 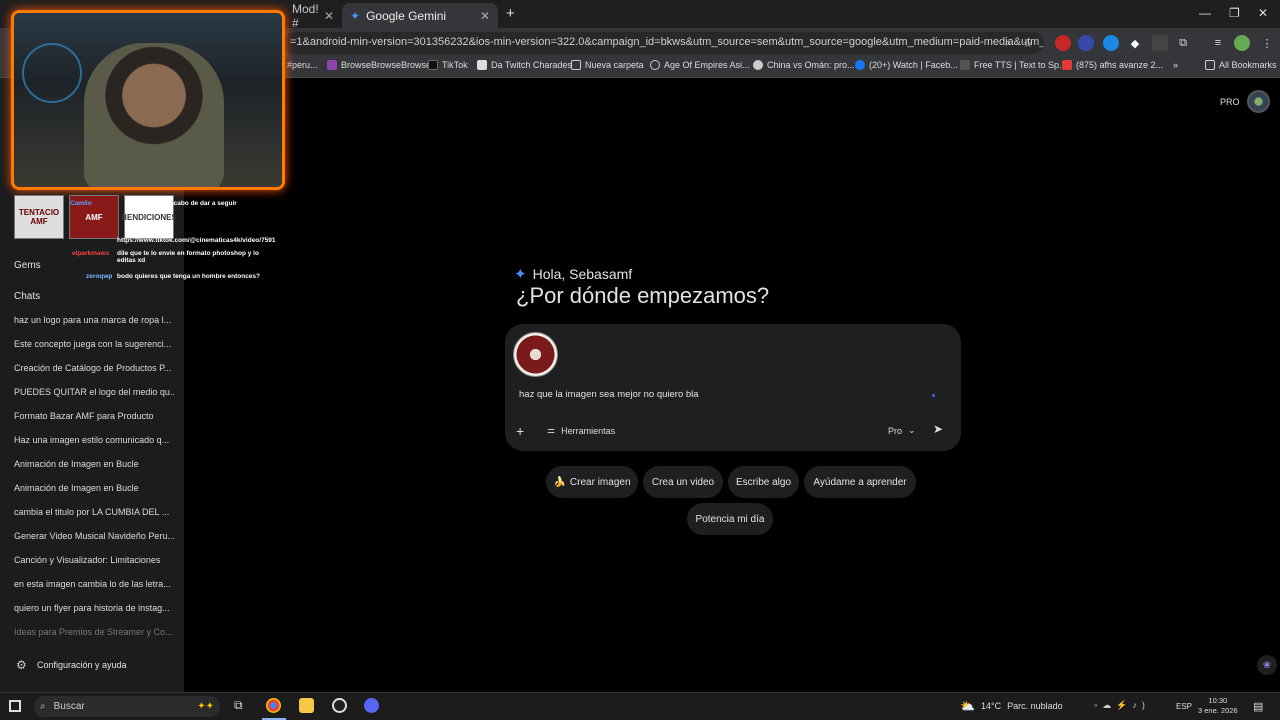 I want to click on restore-icon: ❐, so click(x=1234, y=13).